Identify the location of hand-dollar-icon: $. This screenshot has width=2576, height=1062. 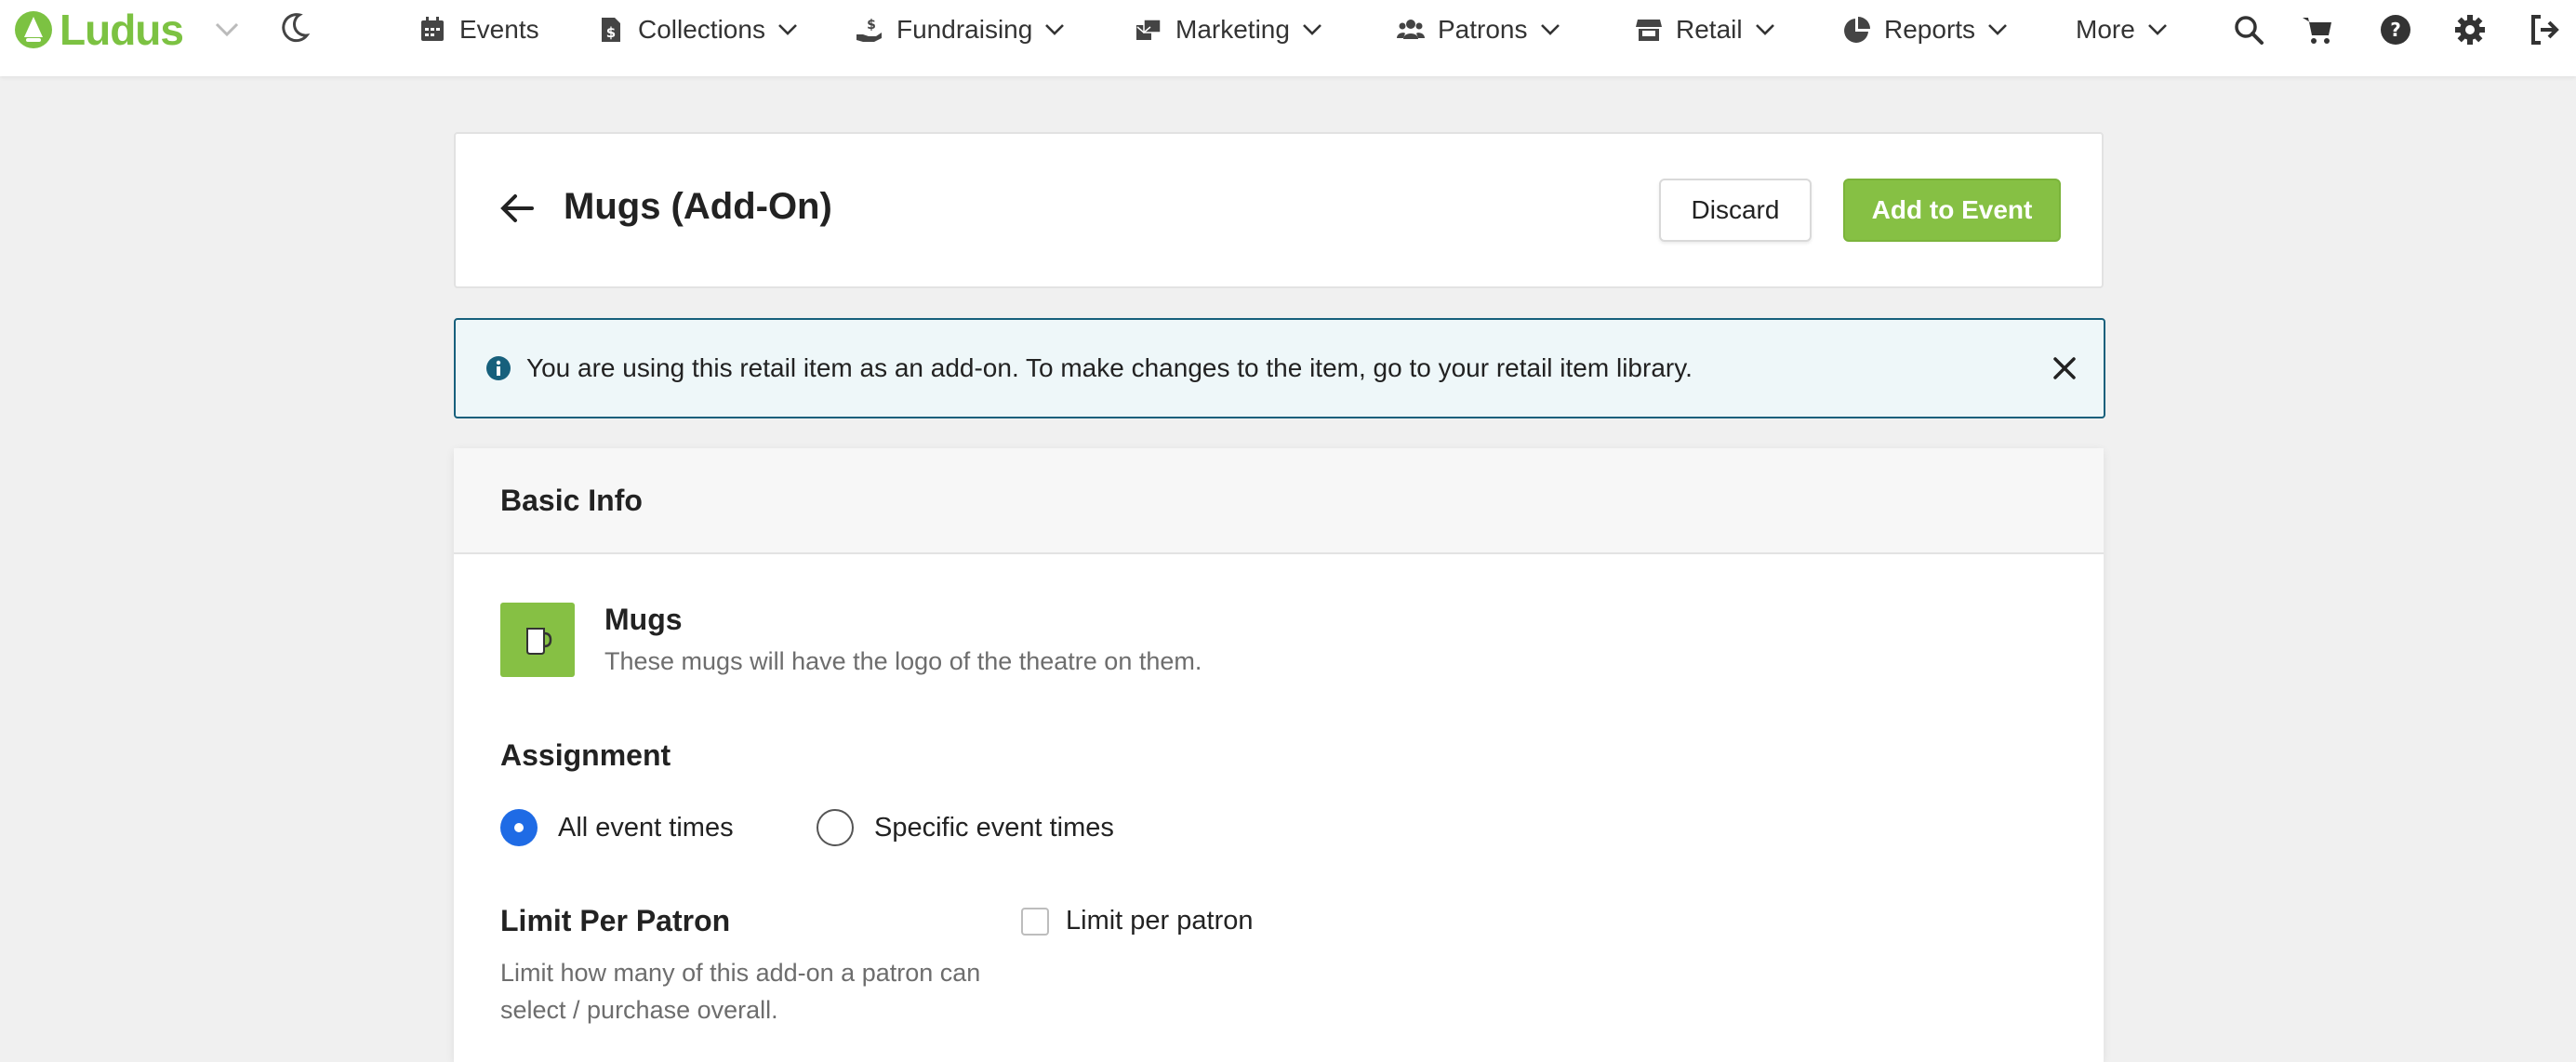
(869, 30).